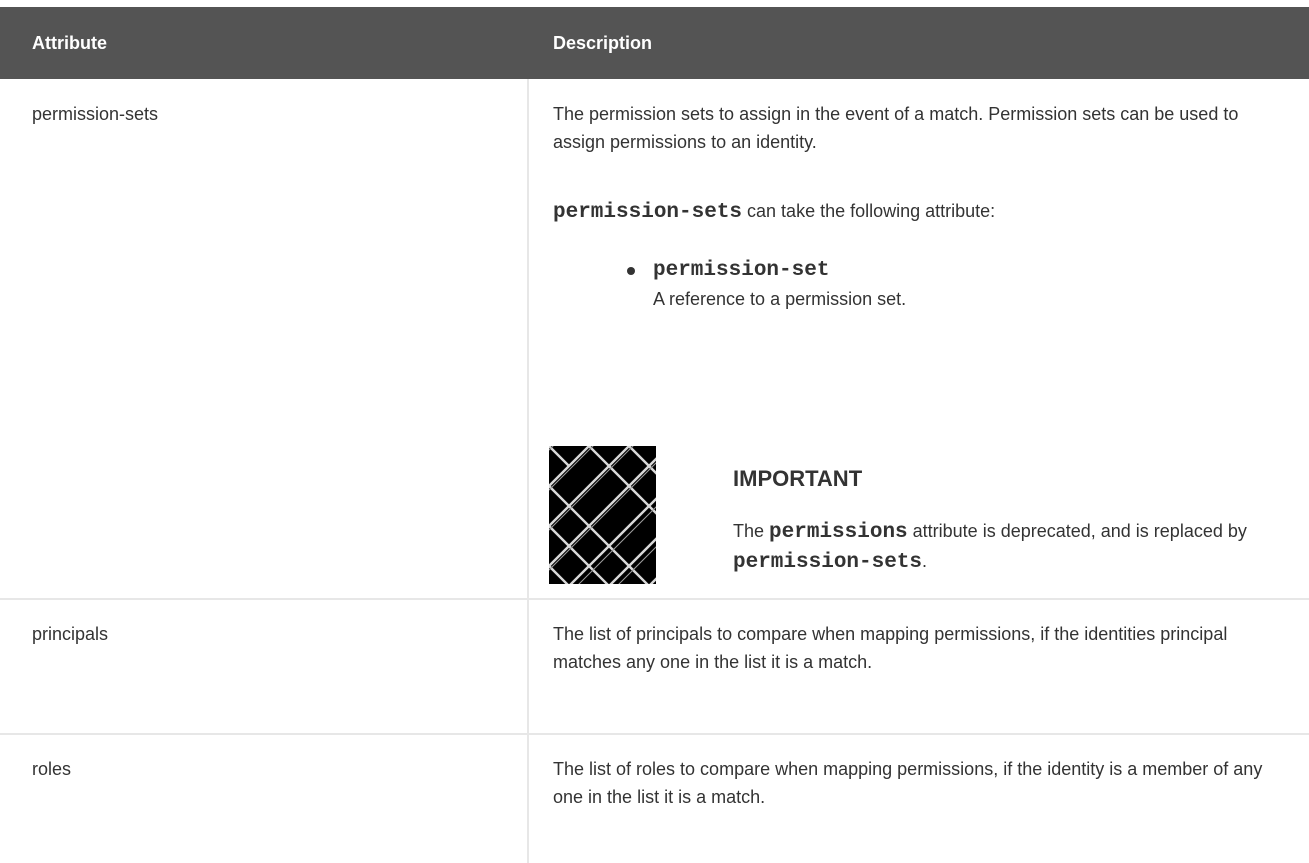  What do you see at coordinates (869, 211) in the screenshot?
I see `paragraph-text: can take the following attribute:` at bounding box center [869, 211].